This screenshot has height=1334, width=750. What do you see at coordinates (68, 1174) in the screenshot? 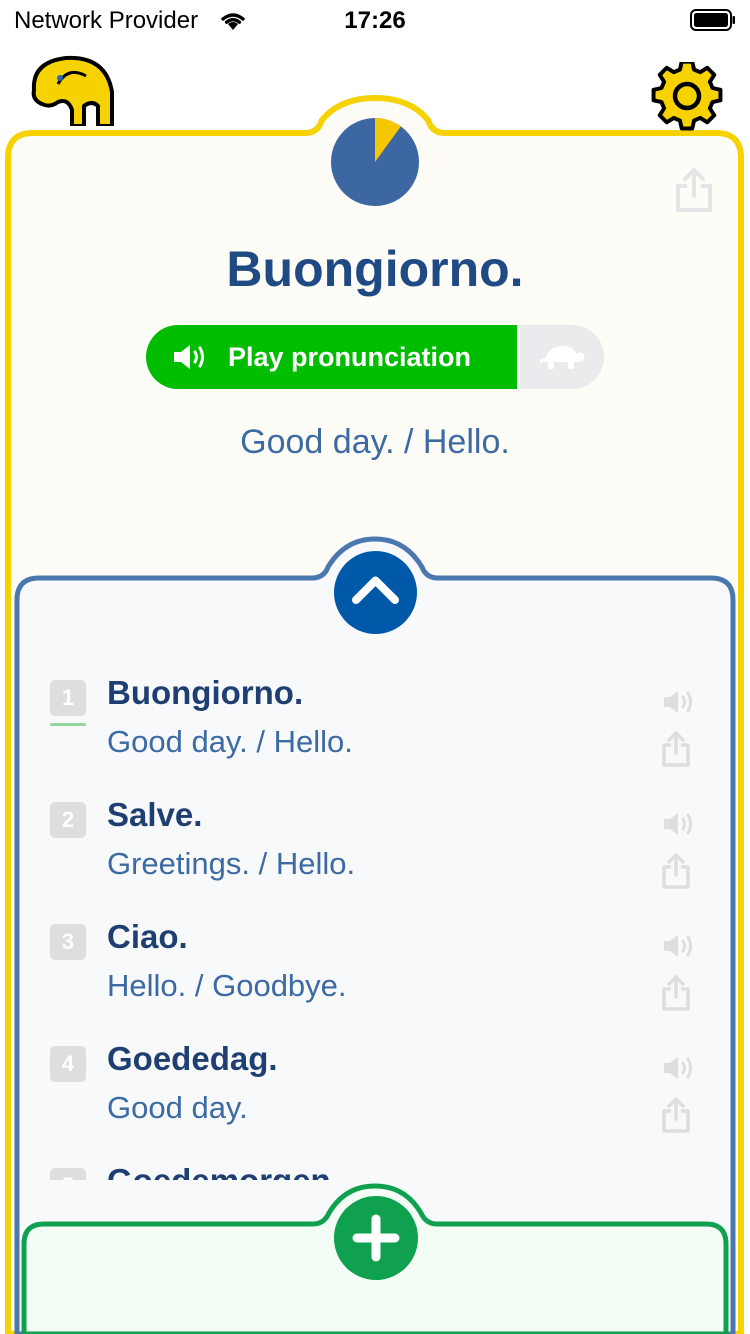
I see `phrase-number-badge: 5` at bounding box center [68, 1174].